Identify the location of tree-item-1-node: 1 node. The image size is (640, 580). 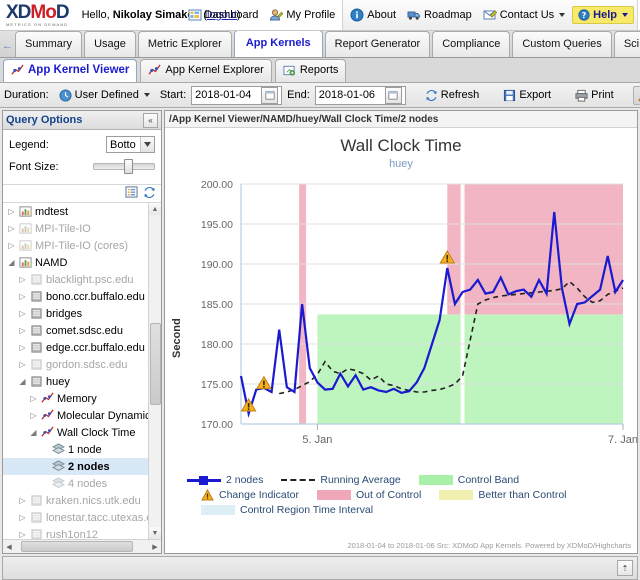
(82, 449).